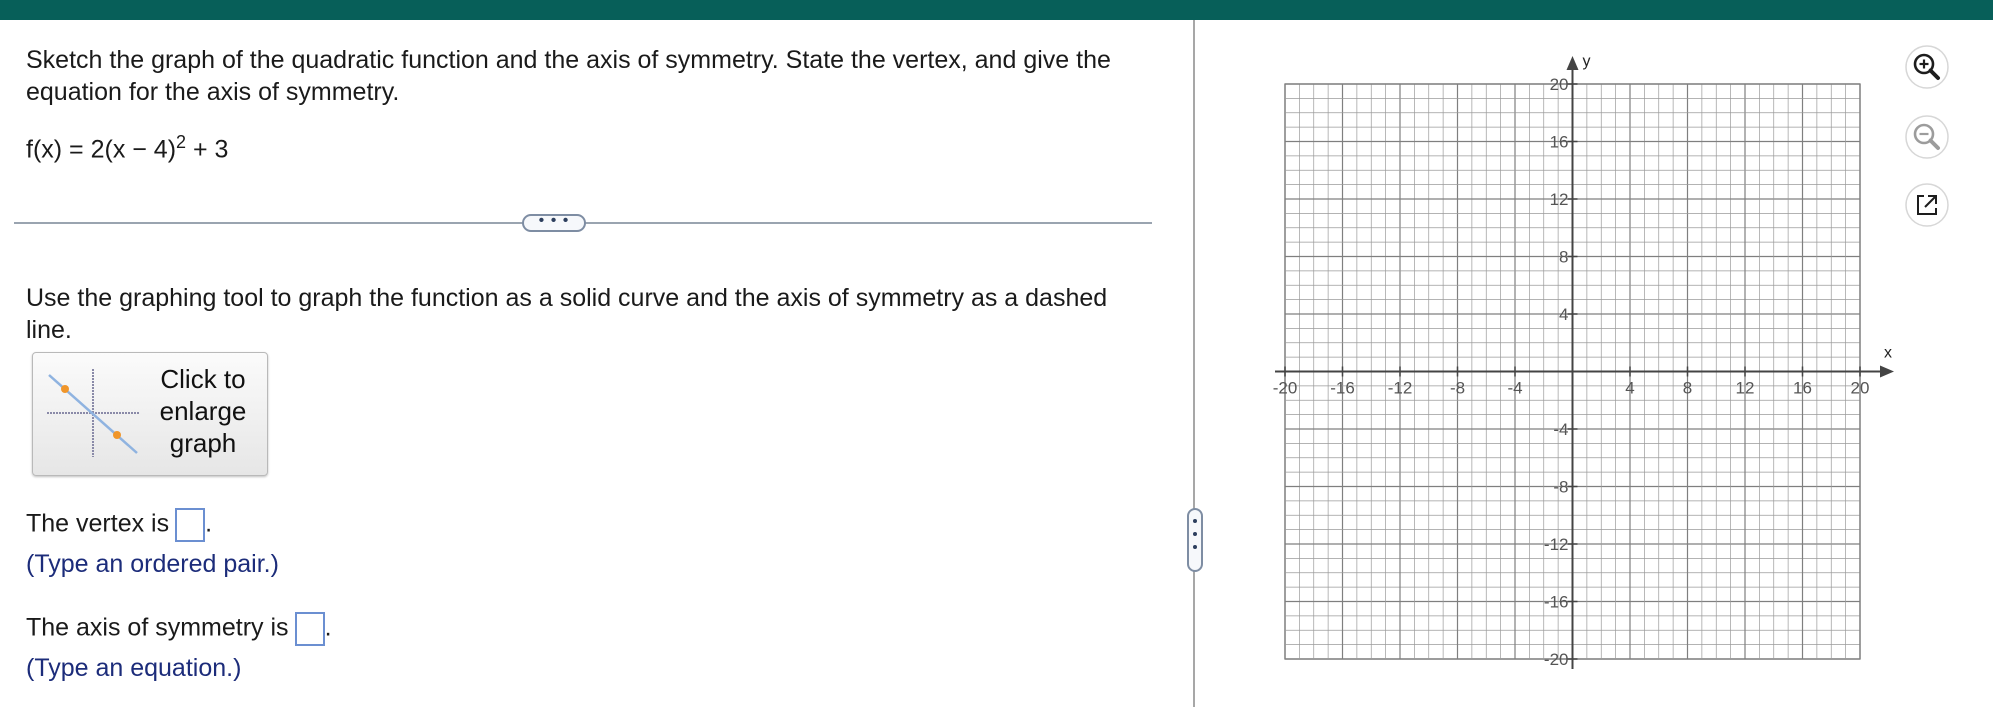  I want to click on vertex-period: ., so click(209, 523).